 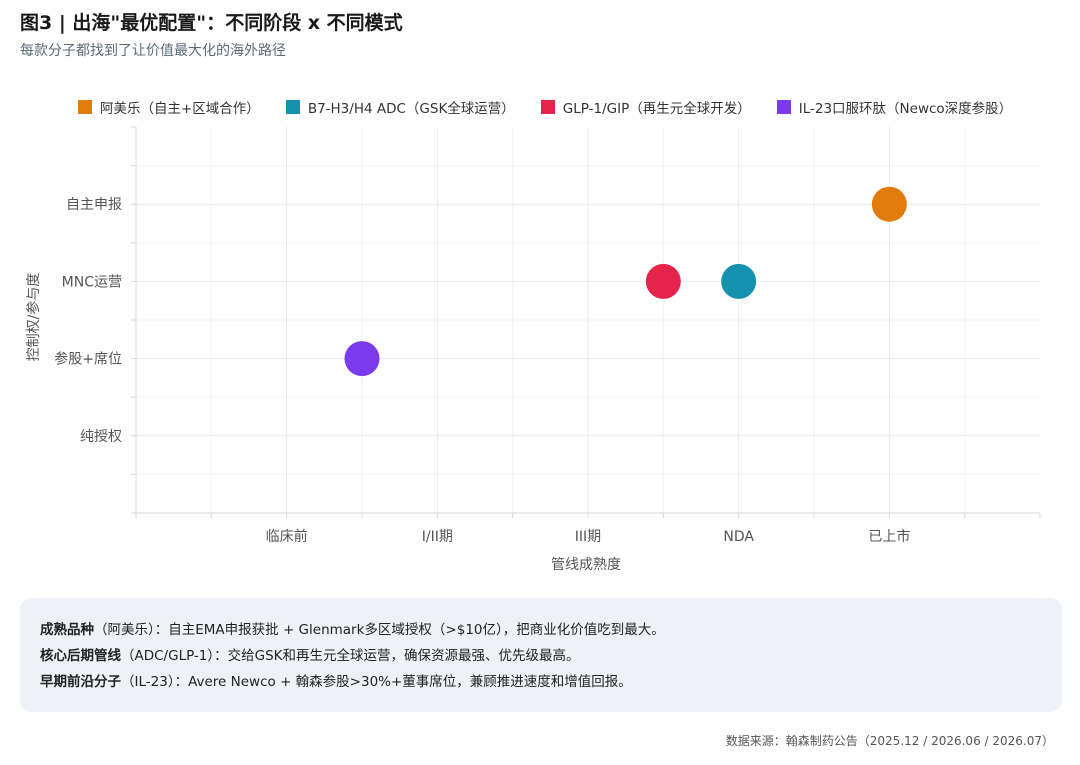 I want to click on y-tick-label: MNC运营, so click(x=92, y=282).